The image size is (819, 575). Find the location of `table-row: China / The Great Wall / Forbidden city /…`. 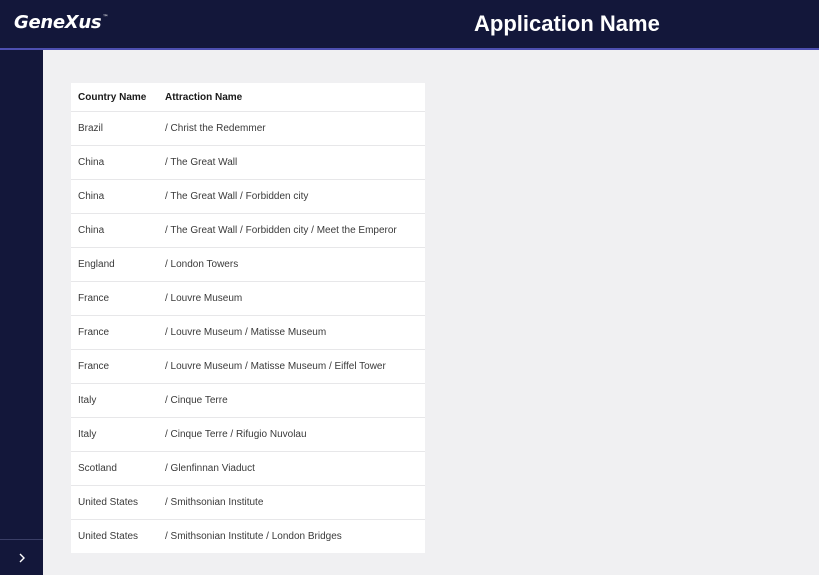

table-row: China / The Great Wall / Forbidden city /… is located at coordinates (248, 230).